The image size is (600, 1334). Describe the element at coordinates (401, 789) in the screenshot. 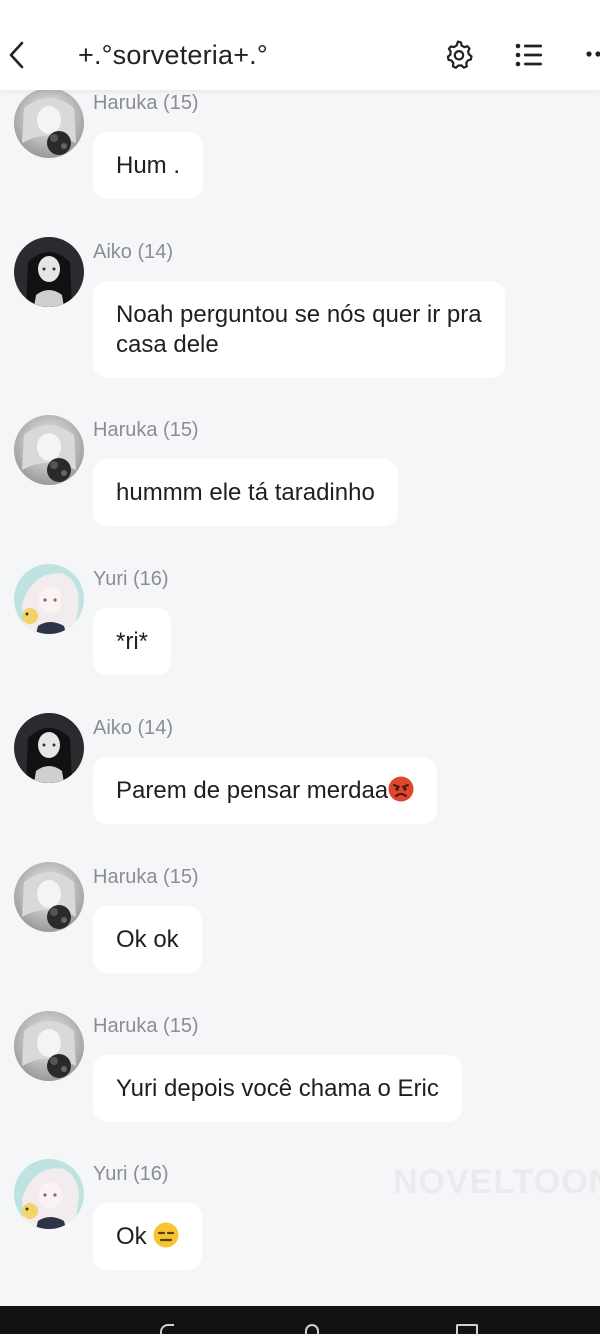

I see `angry-face-emoji` at that location.